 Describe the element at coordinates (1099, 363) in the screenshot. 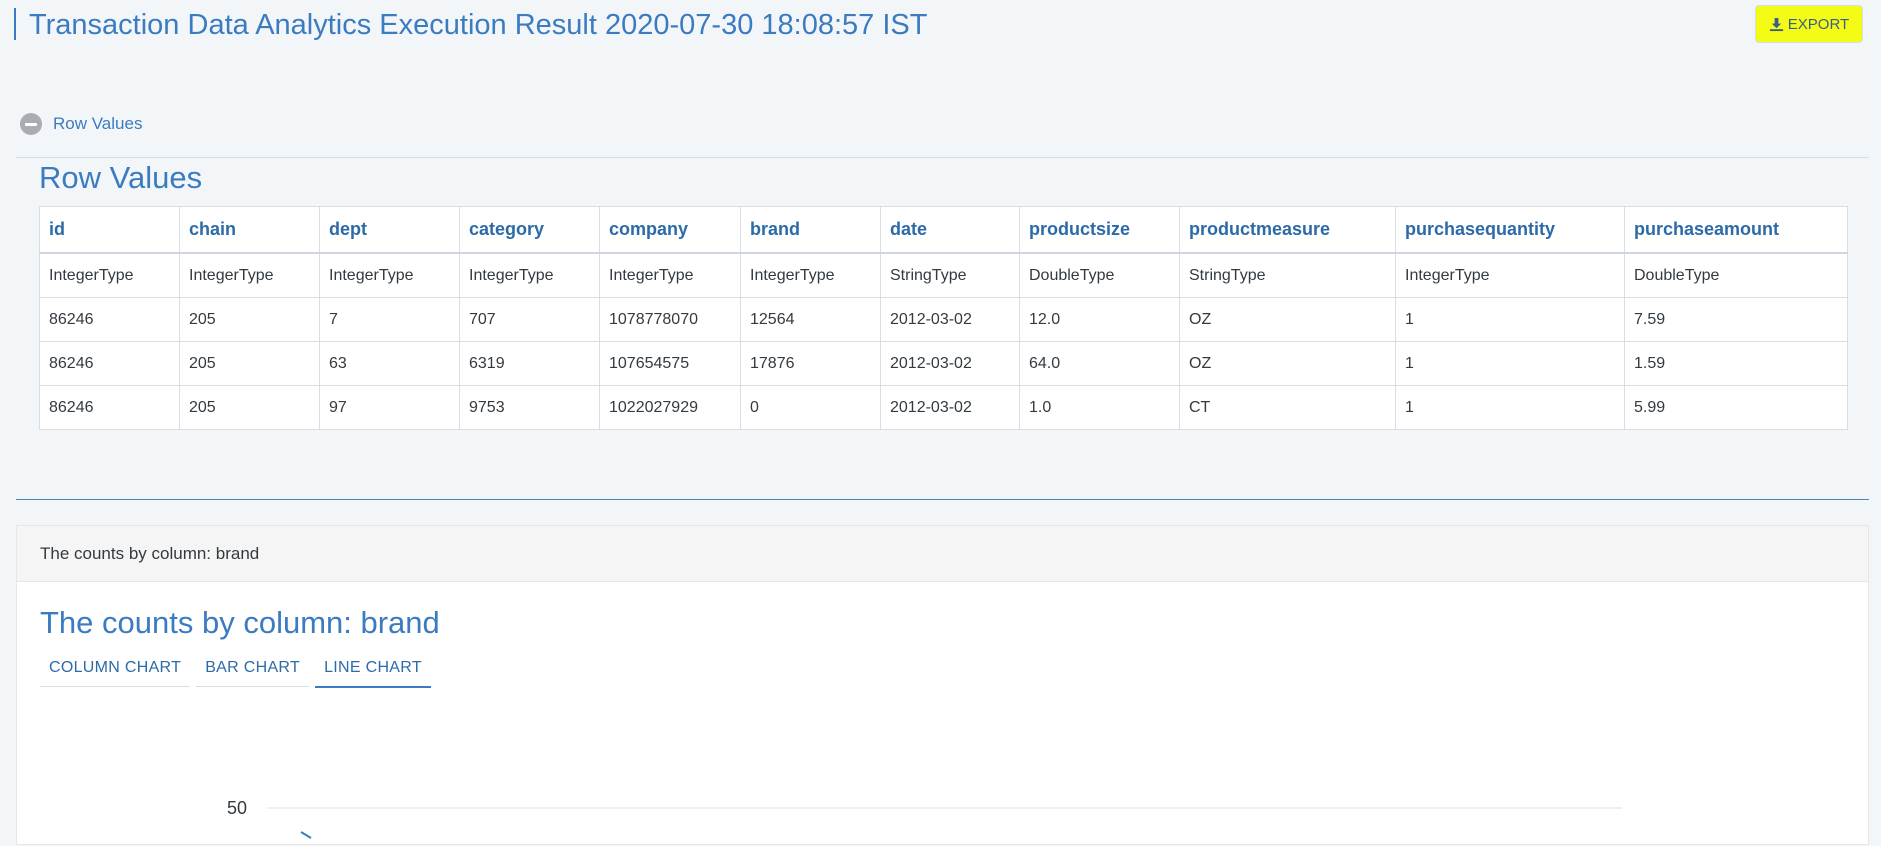

I see `table-cell: 64.0` at that location.